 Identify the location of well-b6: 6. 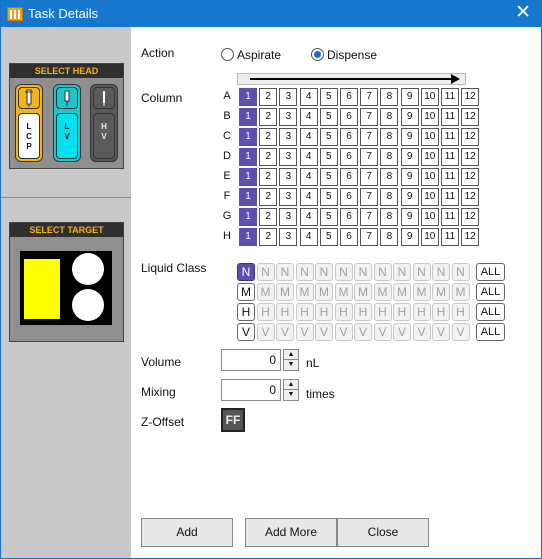
(349, 117).